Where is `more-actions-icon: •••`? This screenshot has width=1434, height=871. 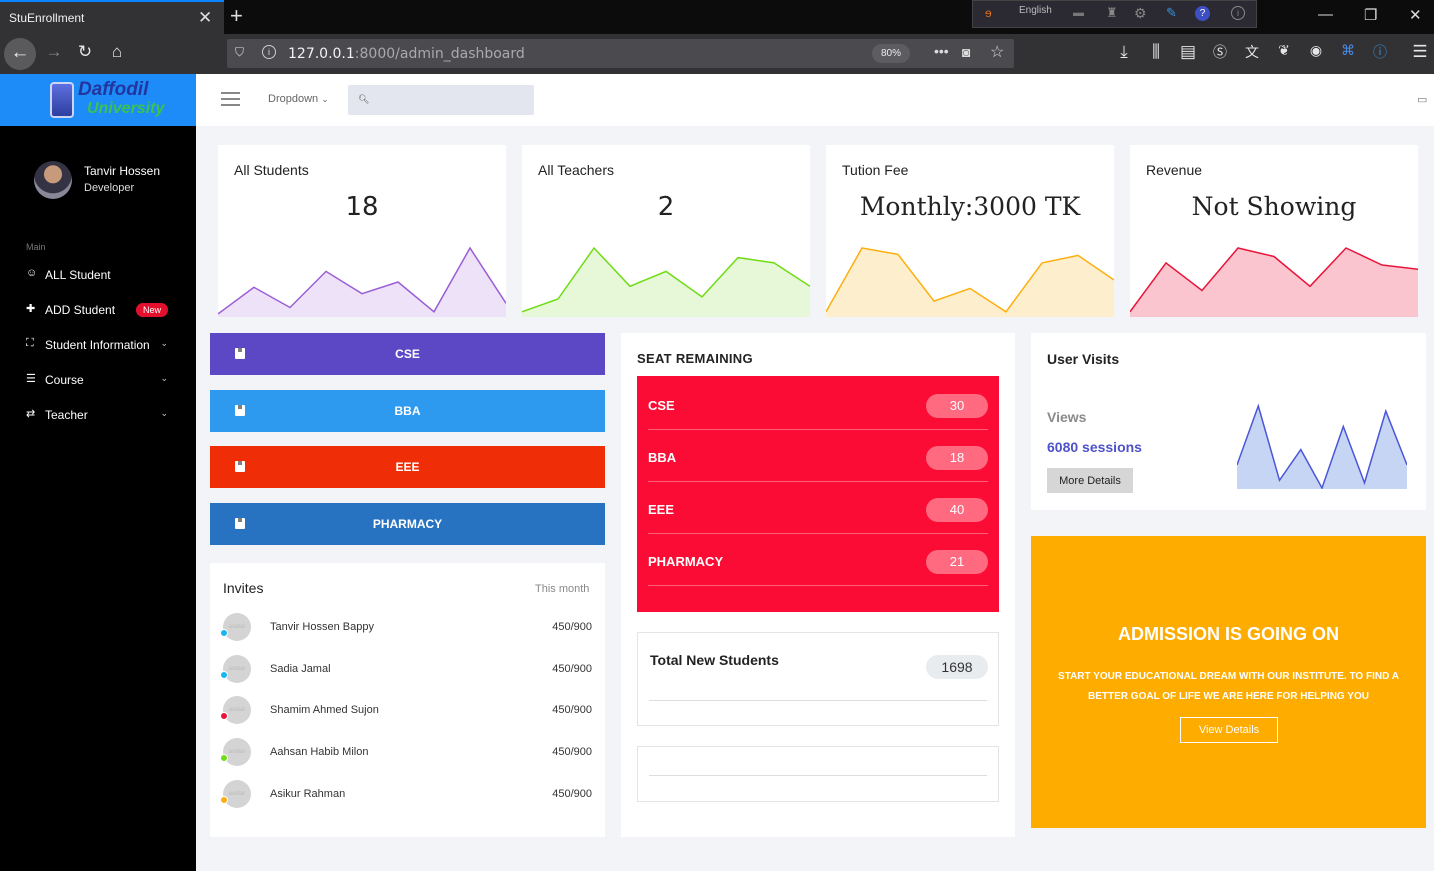
more-actions-icon: ••• is located at coordinates (941, 51).